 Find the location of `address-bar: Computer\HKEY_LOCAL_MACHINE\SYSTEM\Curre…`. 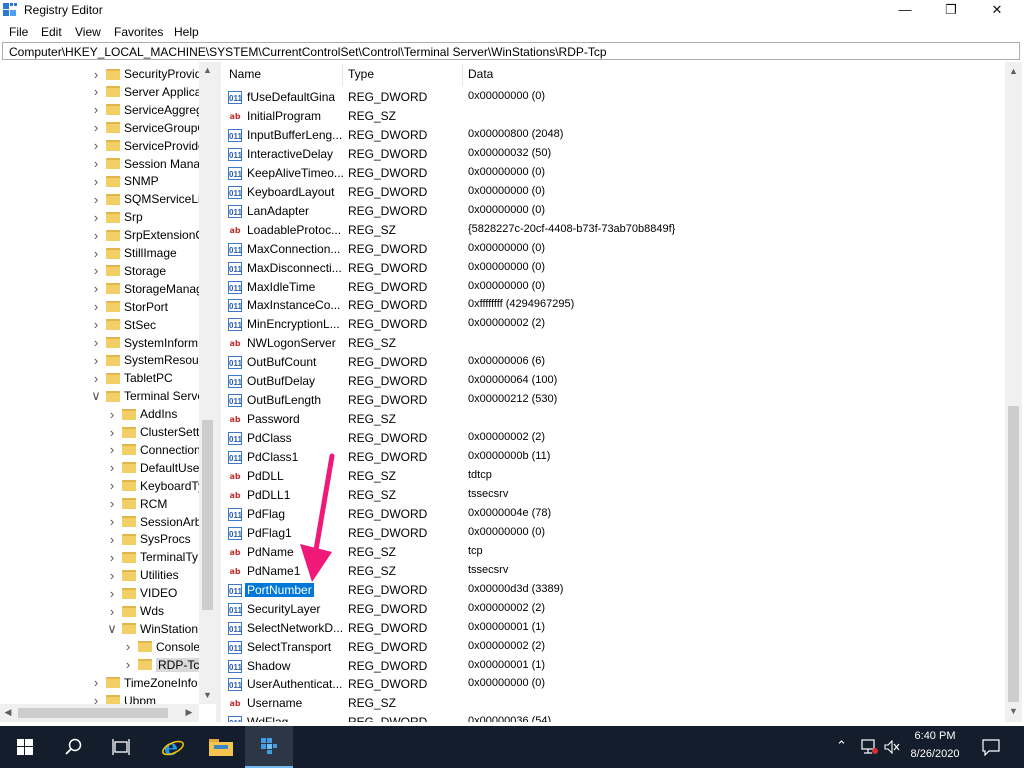

address-bar: Computer\HKEY_LOCAL_MACHINE\SYSTEM\Curre… is located at coordinates (511, 51).